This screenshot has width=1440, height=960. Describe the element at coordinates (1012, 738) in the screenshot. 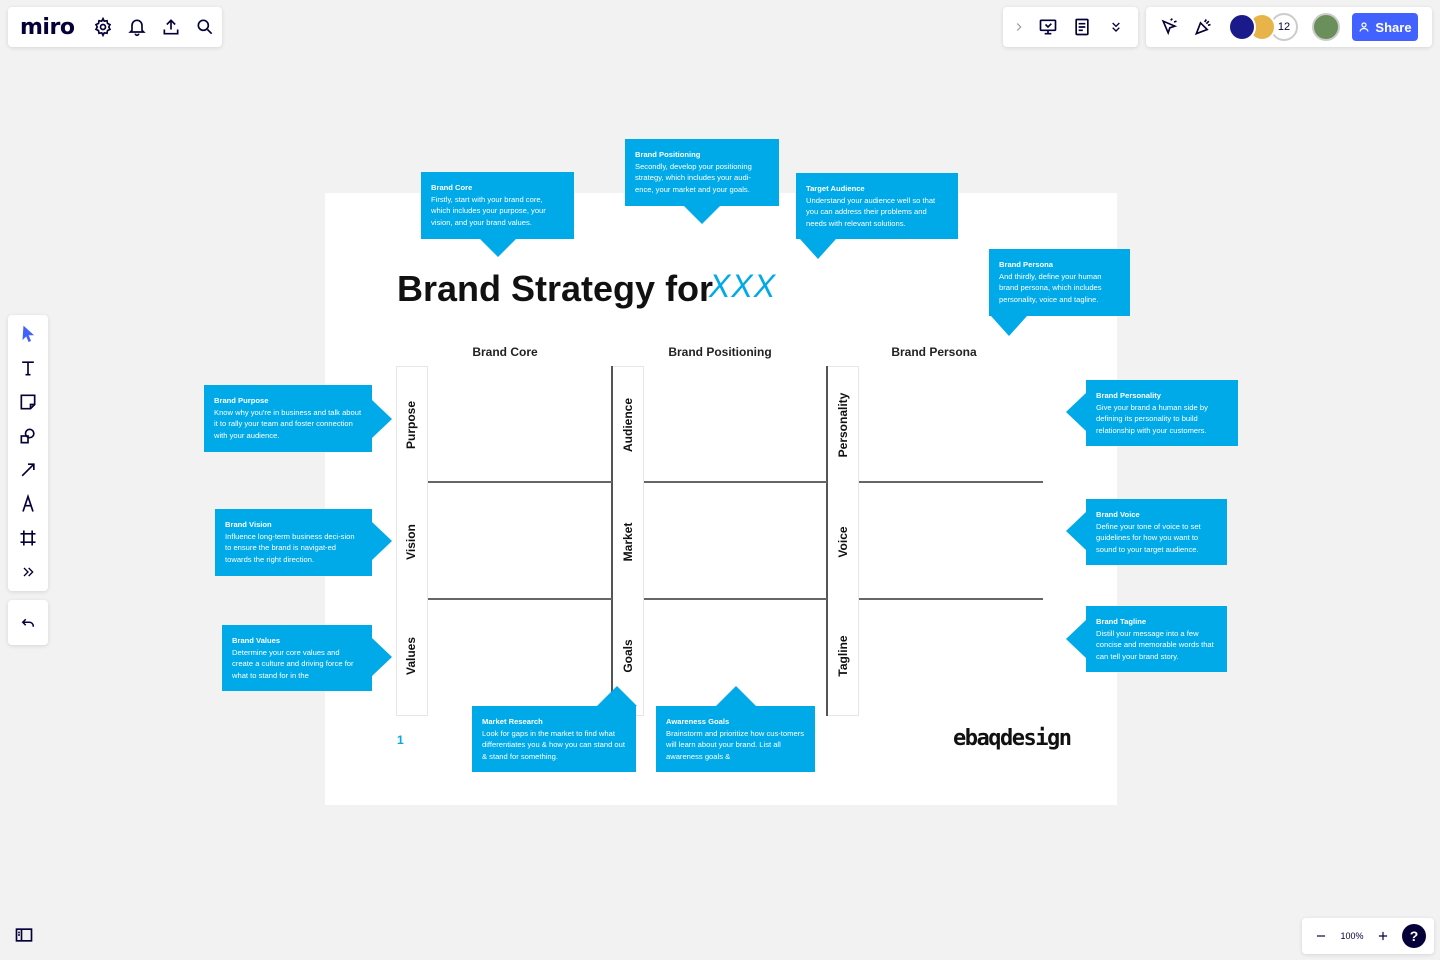

I see `ebaqdesign-logo: ebaqdesign` at that location.